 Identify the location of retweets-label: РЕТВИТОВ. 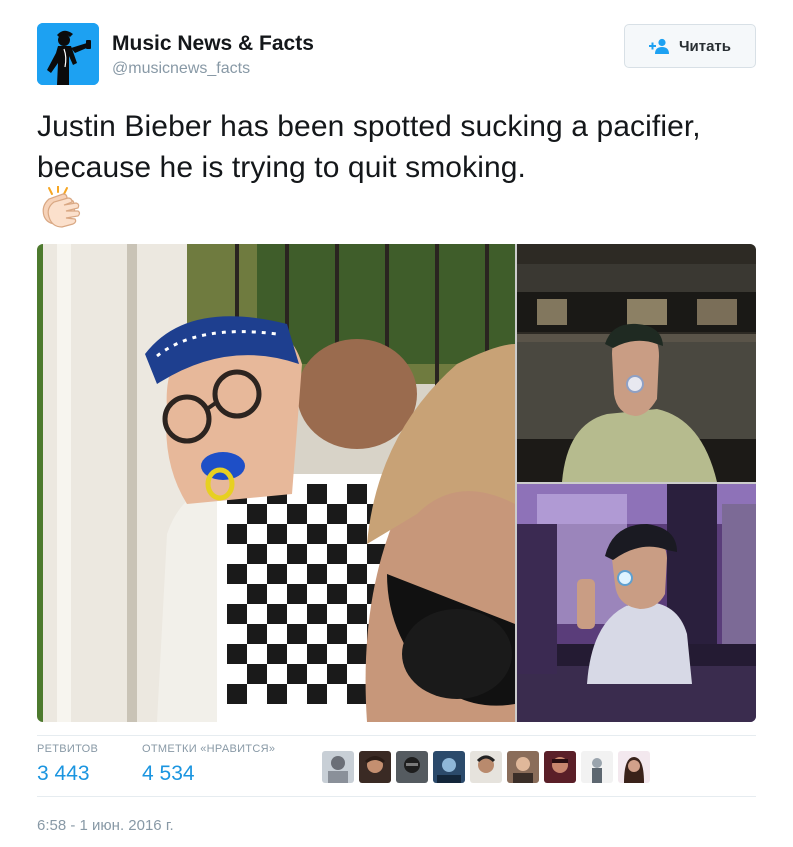
(68, 749).